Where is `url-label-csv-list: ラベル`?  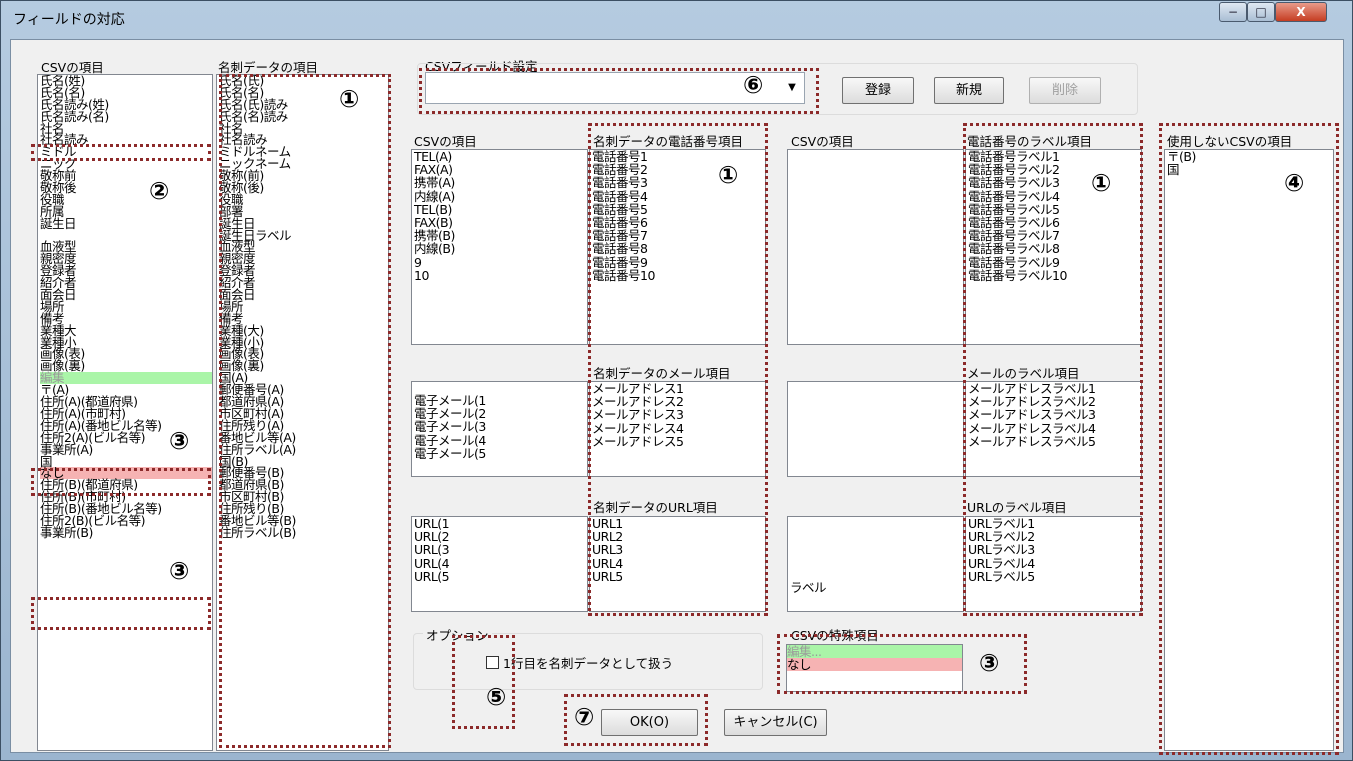
url-label-csv-list: ラベル is located at coordinates (875, 564).